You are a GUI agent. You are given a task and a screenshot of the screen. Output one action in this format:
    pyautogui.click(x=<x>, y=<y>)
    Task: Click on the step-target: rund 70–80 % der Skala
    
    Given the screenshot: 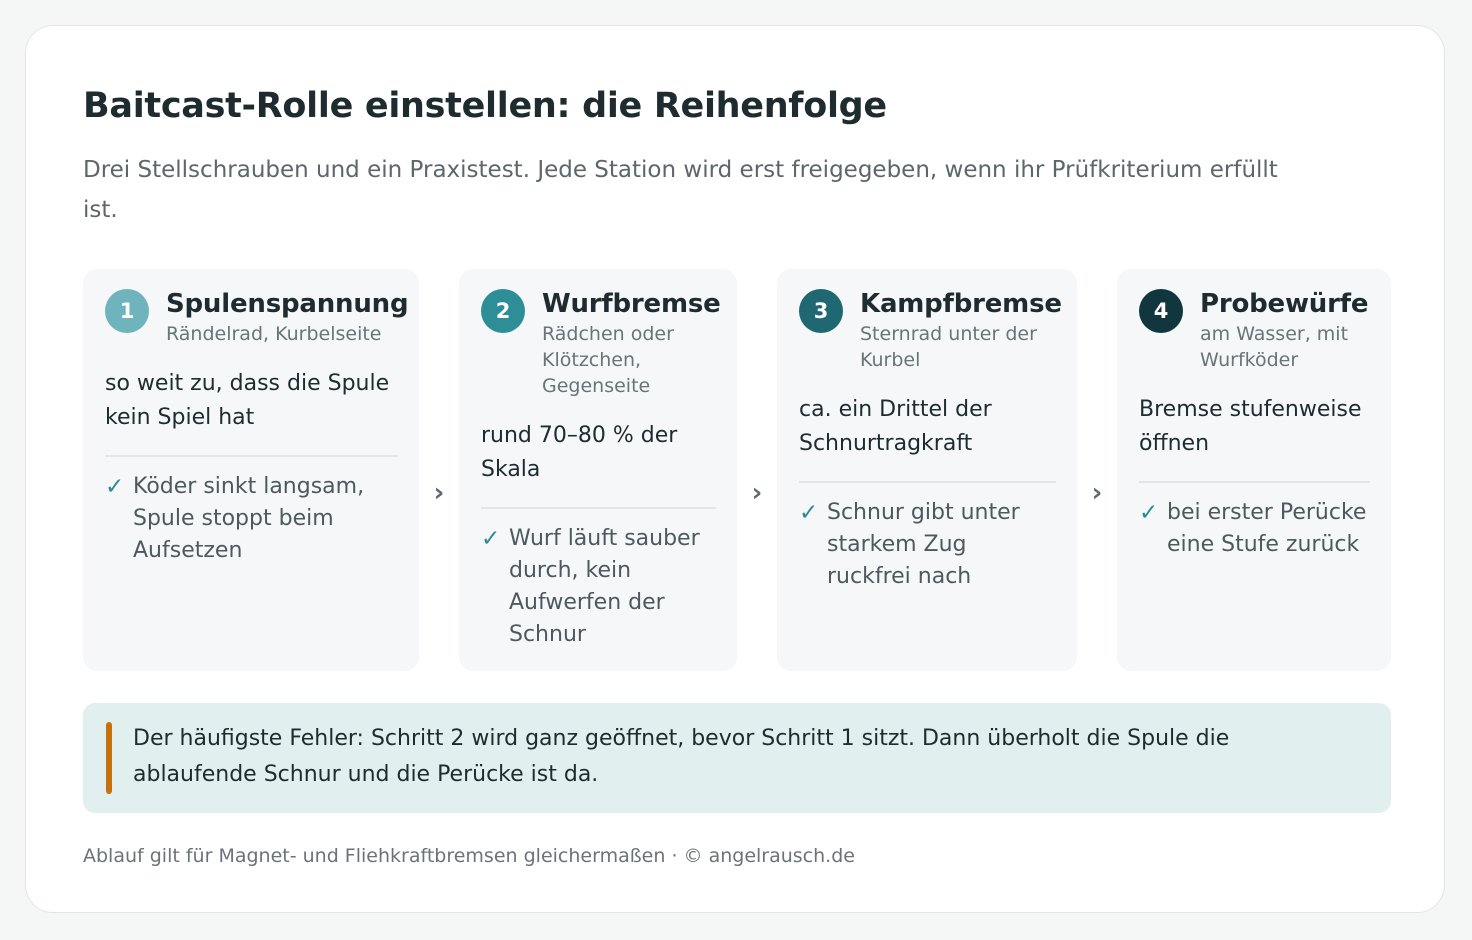 What is the action you would take?
    pyautogui.click(x=598, y=464)
    